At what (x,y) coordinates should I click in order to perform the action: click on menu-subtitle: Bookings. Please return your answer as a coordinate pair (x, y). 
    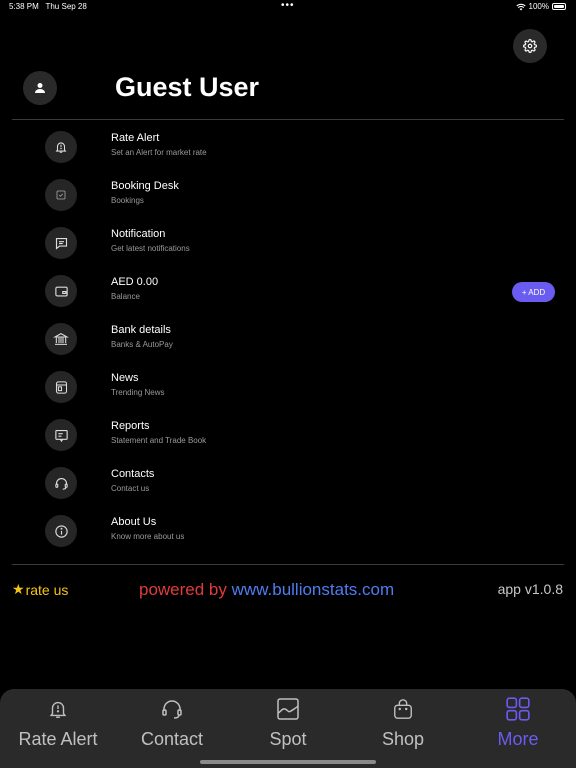
    Looking at the image, I should click on (127, 200).